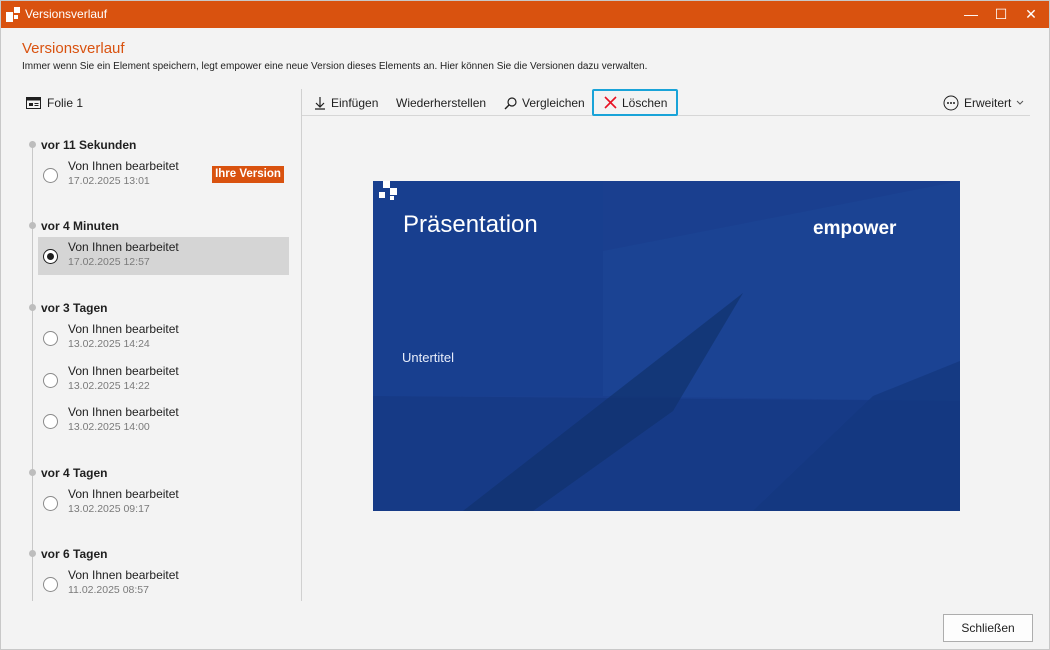 The image size is (1050, 650). What do you see at coordinates (428, 357) in the screenshot?
I see `slide-subtitle: Untertitel` at bounding box center [428, 357].